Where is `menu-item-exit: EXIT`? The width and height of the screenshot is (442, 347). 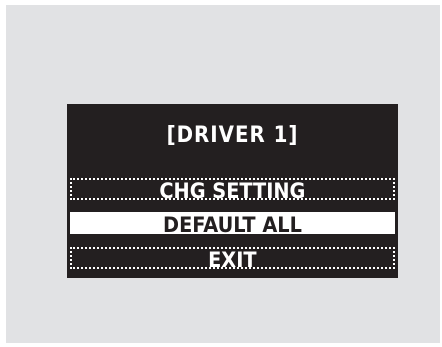
menu-item-exit: EXIT is located at coordinates (232, 259).